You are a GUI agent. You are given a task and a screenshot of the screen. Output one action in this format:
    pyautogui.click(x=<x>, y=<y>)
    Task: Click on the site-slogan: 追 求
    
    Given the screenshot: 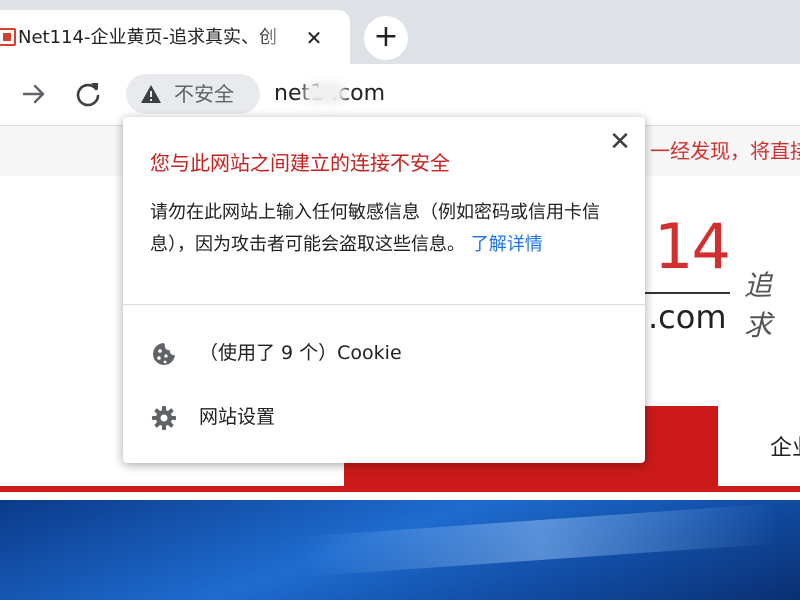 What is the action you would take?
    pyautogui.click(x=758, y=305)
    